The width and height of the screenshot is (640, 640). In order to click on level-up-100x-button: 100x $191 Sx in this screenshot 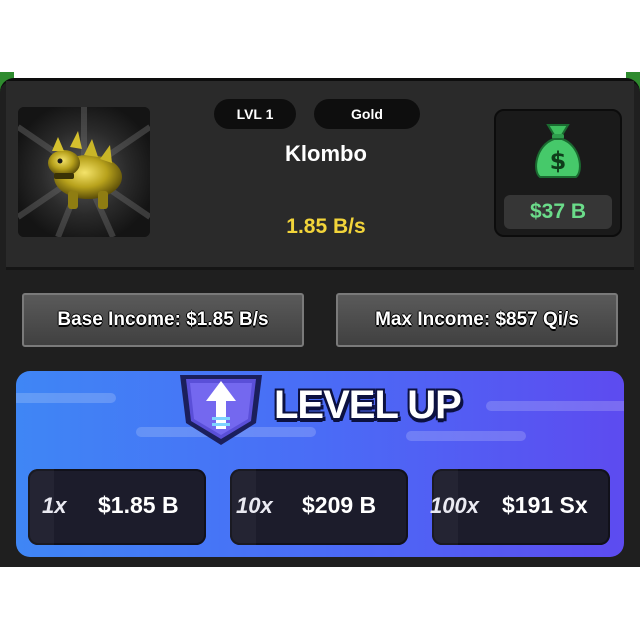, I will do `click(520, 507)`.